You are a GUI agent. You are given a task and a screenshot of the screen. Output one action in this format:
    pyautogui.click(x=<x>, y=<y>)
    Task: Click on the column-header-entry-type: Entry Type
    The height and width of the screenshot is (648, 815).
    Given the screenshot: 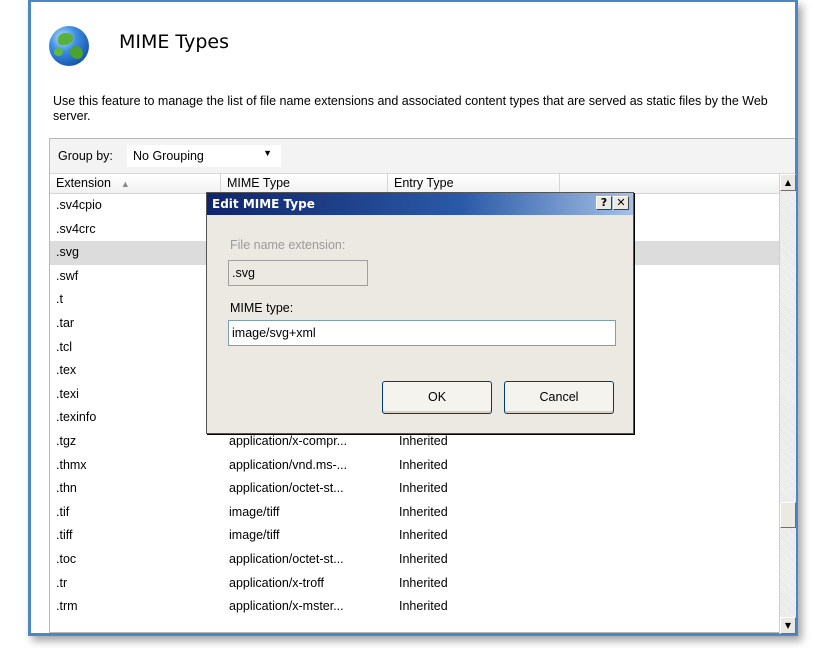 What is the action you would take?
    pyautogui.click(x=474, y=183)
    